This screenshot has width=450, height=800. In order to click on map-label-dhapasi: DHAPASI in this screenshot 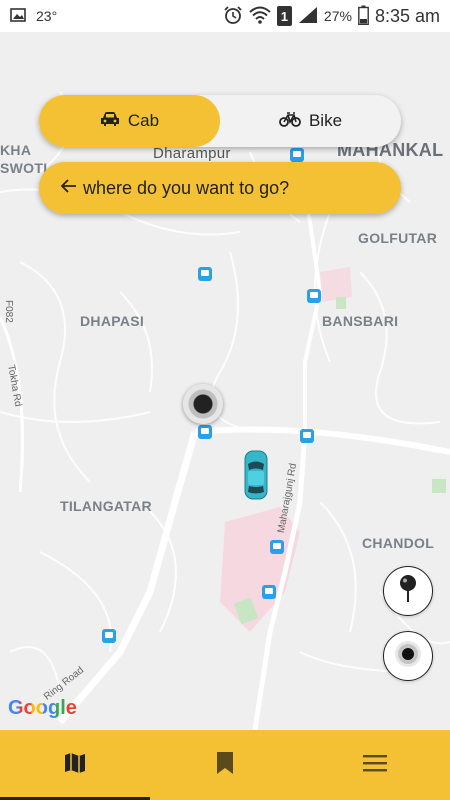, I will do `click(112, 321)`.